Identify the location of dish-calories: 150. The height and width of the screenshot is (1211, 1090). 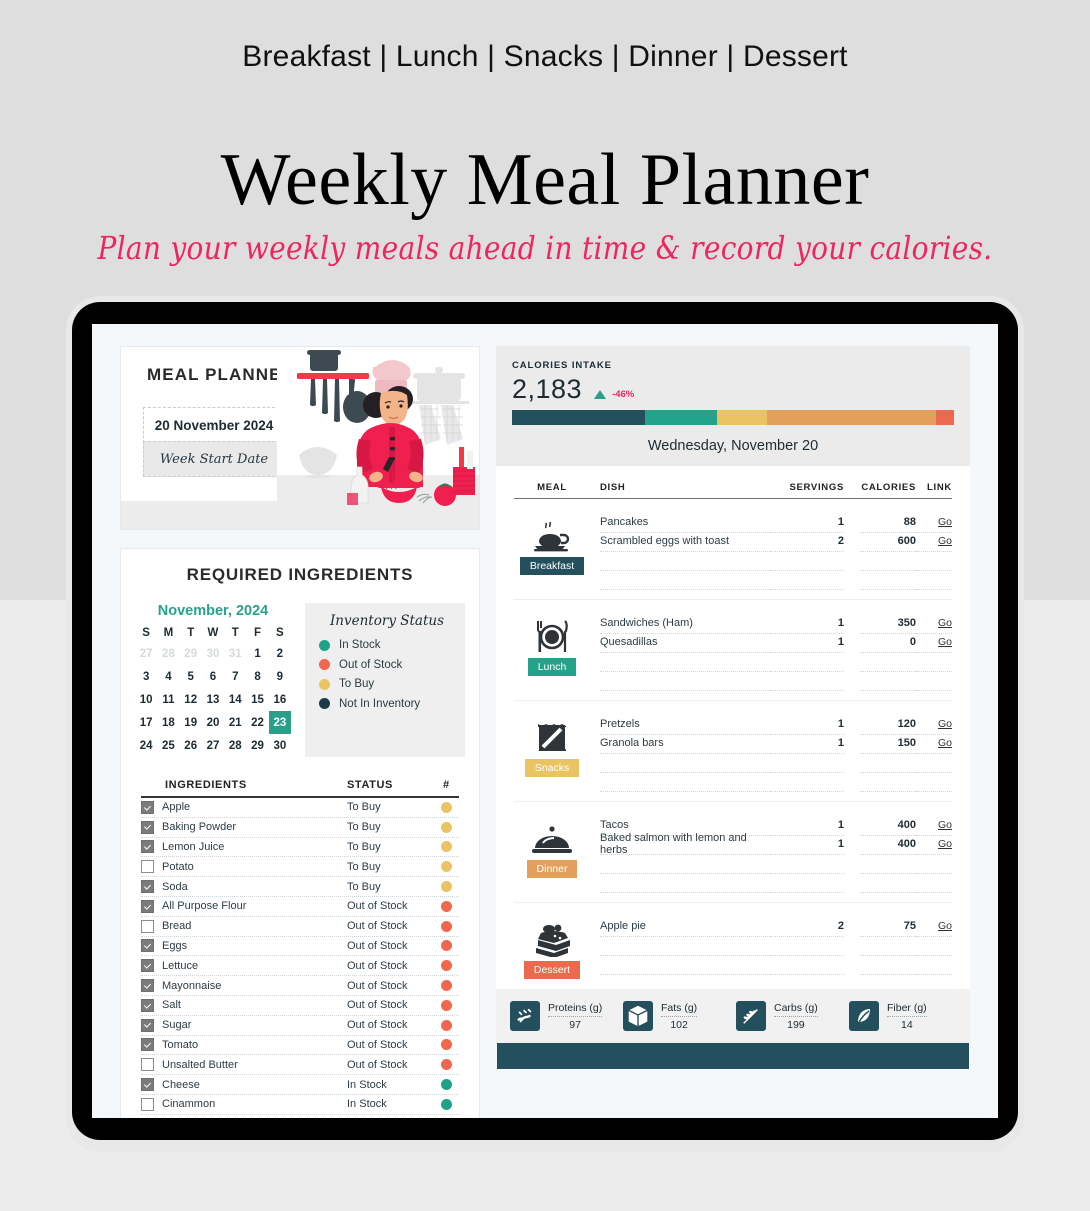
(888, 744).